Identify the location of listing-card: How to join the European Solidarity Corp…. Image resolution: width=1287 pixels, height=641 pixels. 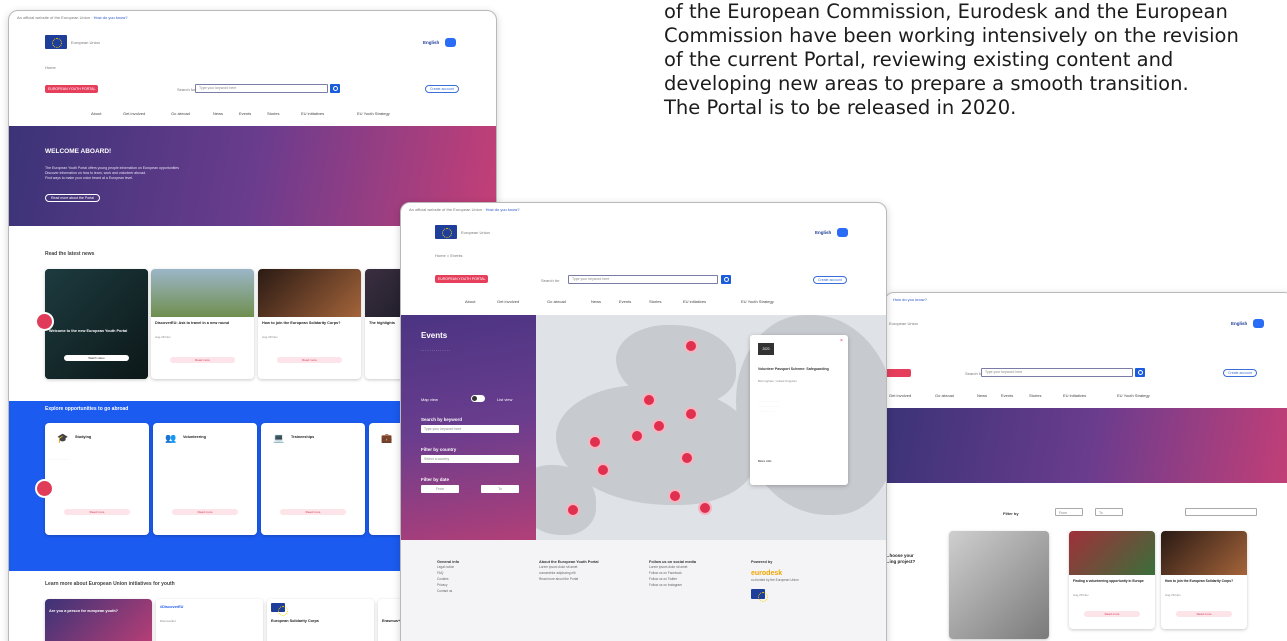
(1204, 580).